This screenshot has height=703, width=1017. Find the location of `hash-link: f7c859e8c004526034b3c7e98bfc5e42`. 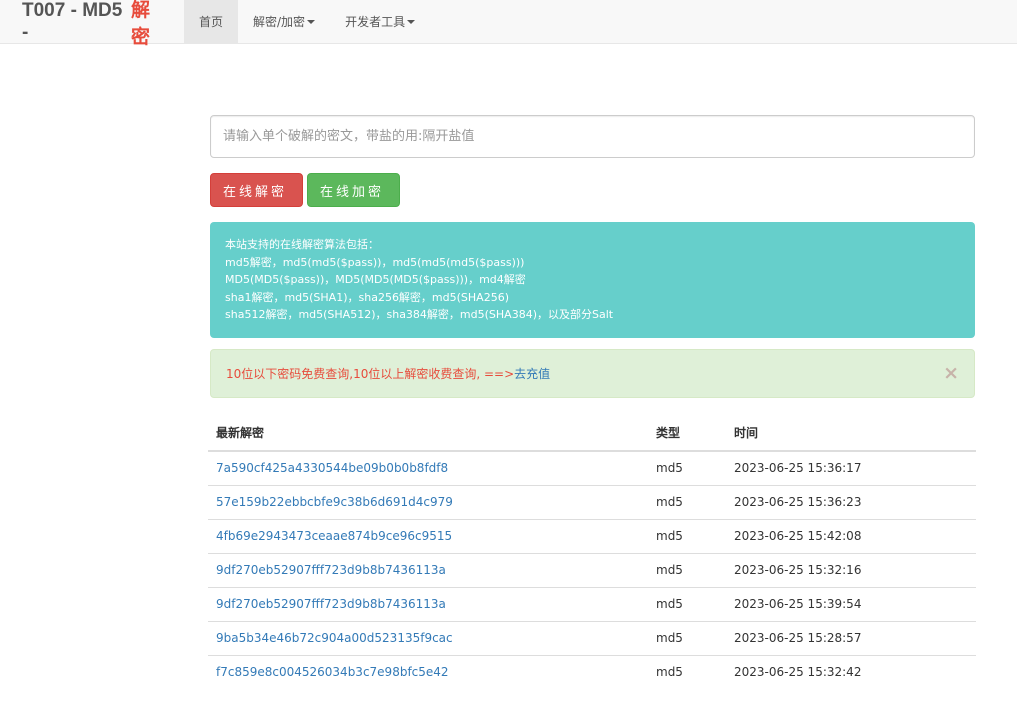

hash-link: f7c859e8c004526034b3c7e98bfc5e42 is located at coordinates (428, 671).